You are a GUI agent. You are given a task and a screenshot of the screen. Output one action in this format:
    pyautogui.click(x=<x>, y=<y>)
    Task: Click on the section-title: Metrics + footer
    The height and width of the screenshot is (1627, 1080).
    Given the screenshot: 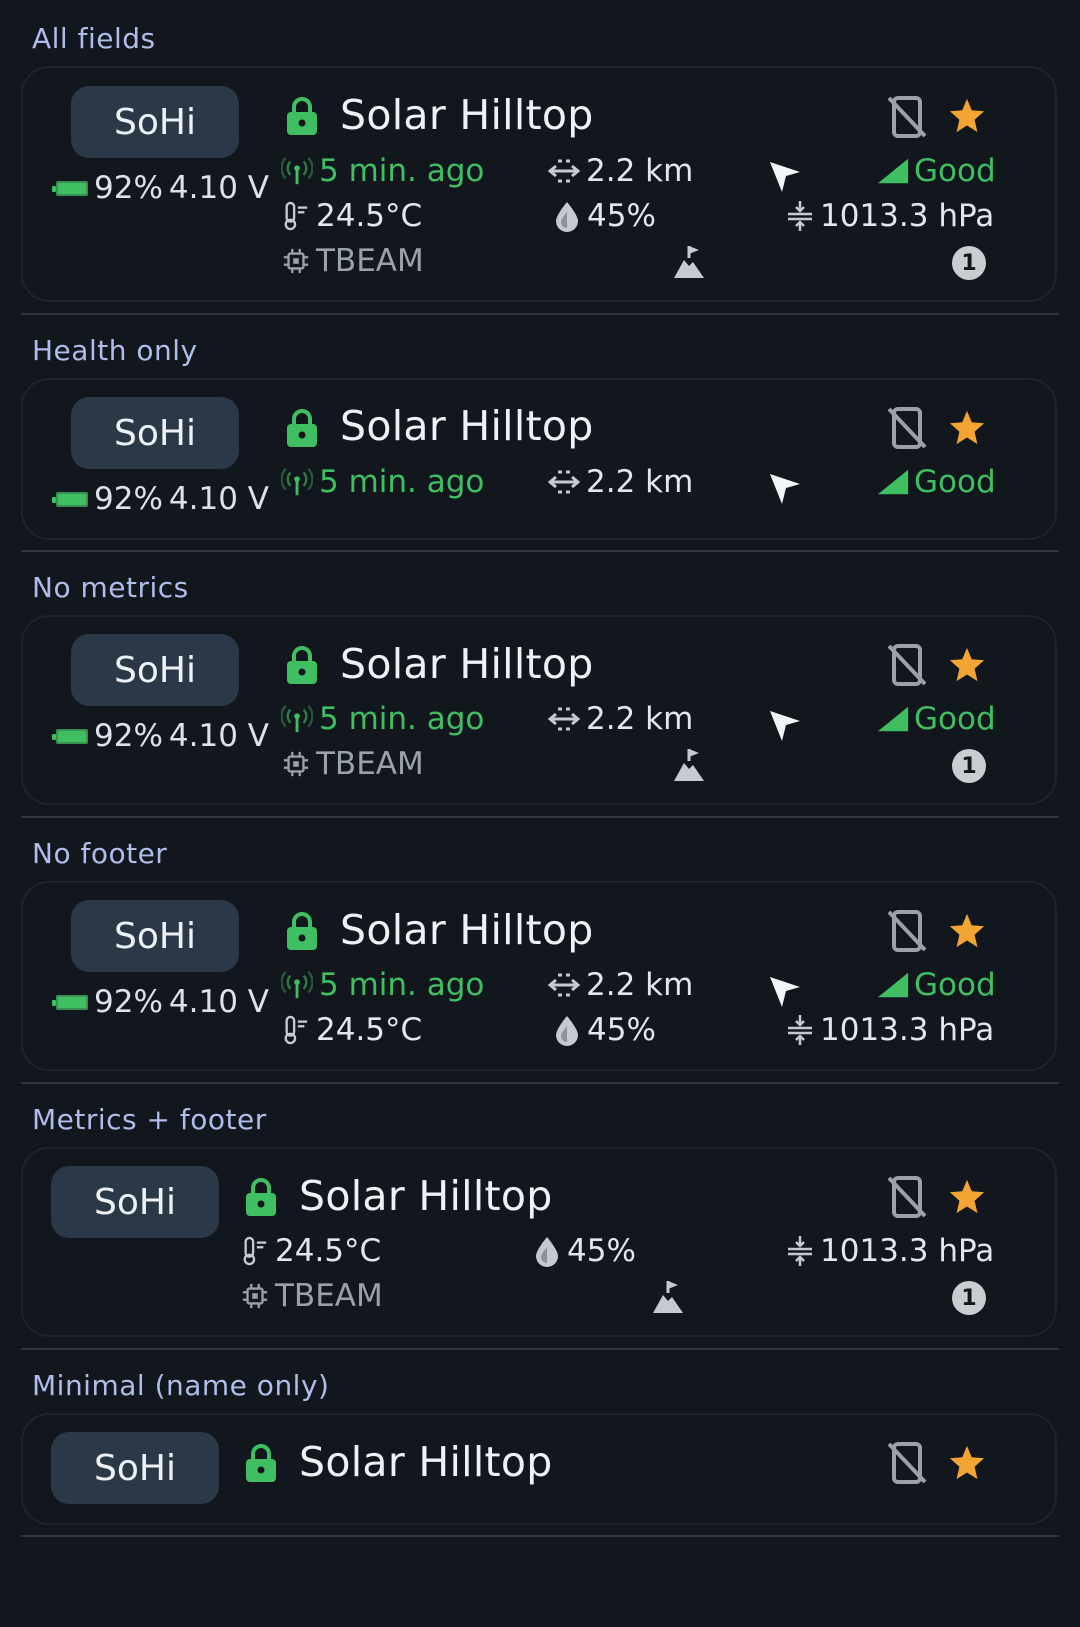 What is the action you would take?
    pyautogui.click(x=149, y=1119)
    